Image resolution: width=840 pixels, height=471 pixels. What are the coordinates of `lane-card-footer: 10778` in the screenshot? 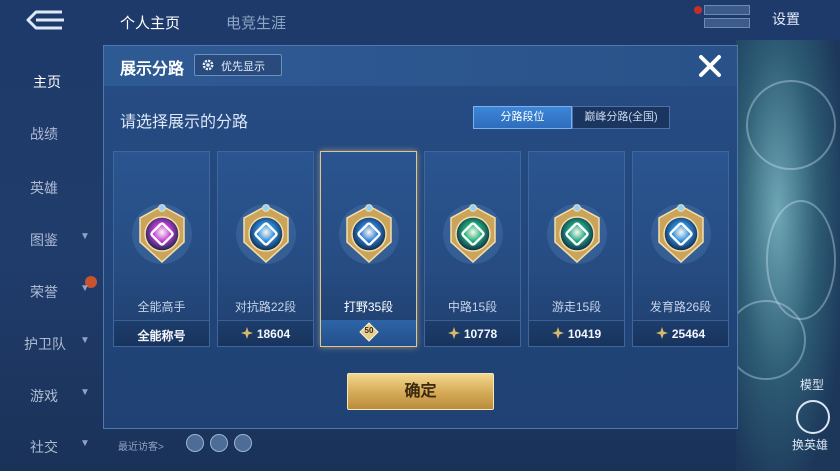 It's located at (472, 333).